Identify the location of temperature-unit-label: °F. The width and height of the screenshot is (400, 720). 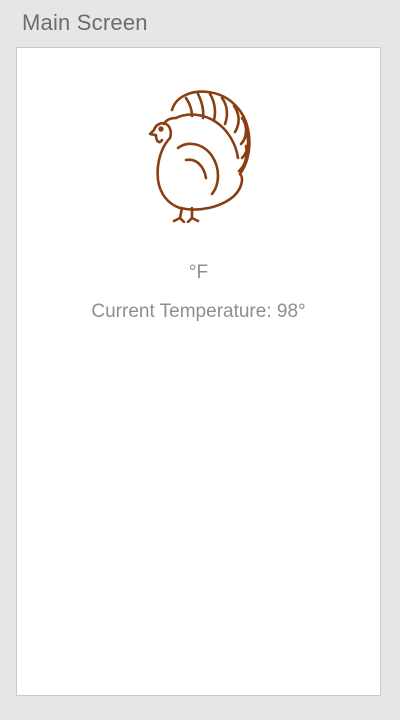
(198, 273).